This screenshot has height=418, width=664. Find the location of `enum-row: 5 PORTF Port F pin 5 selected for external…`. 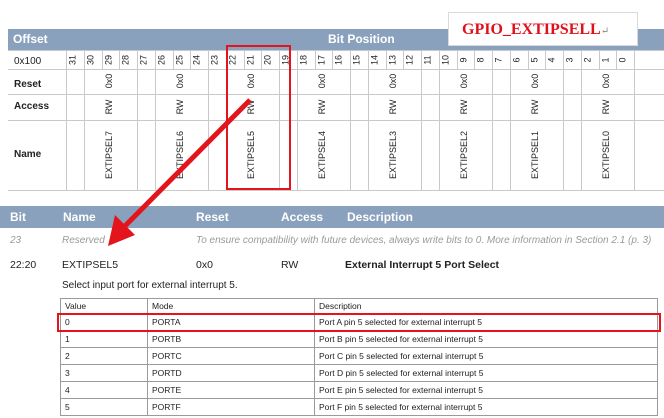

enum-row: 5 PORTF Port F pin 5 selected for external… is located at coordinates (359, 407).